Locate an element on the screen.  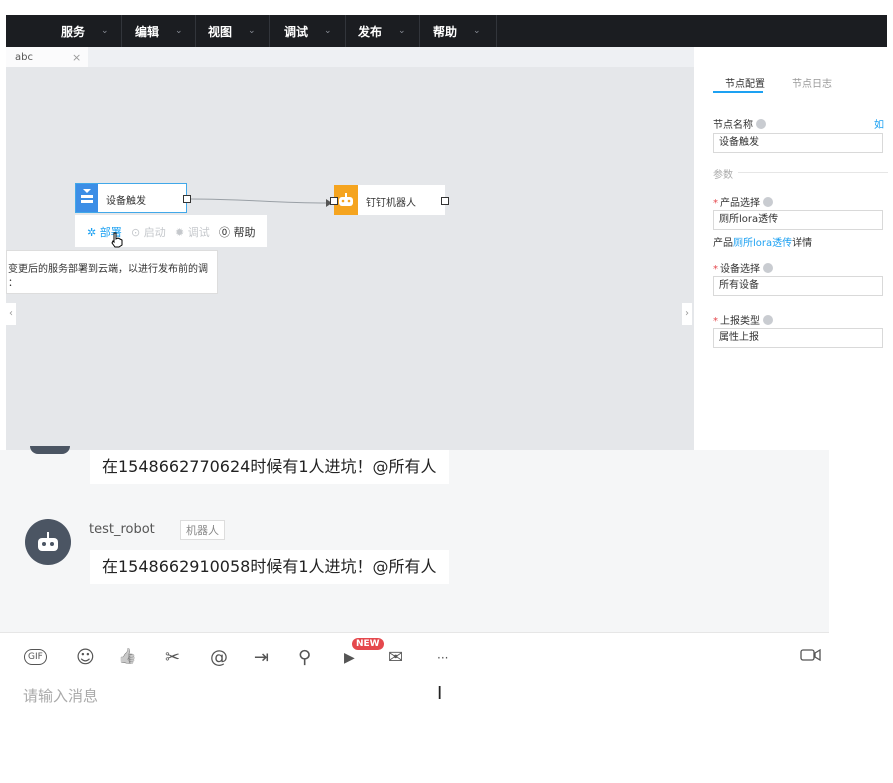
tooltip-text-continued: ： is located at coordinates (13, 283).